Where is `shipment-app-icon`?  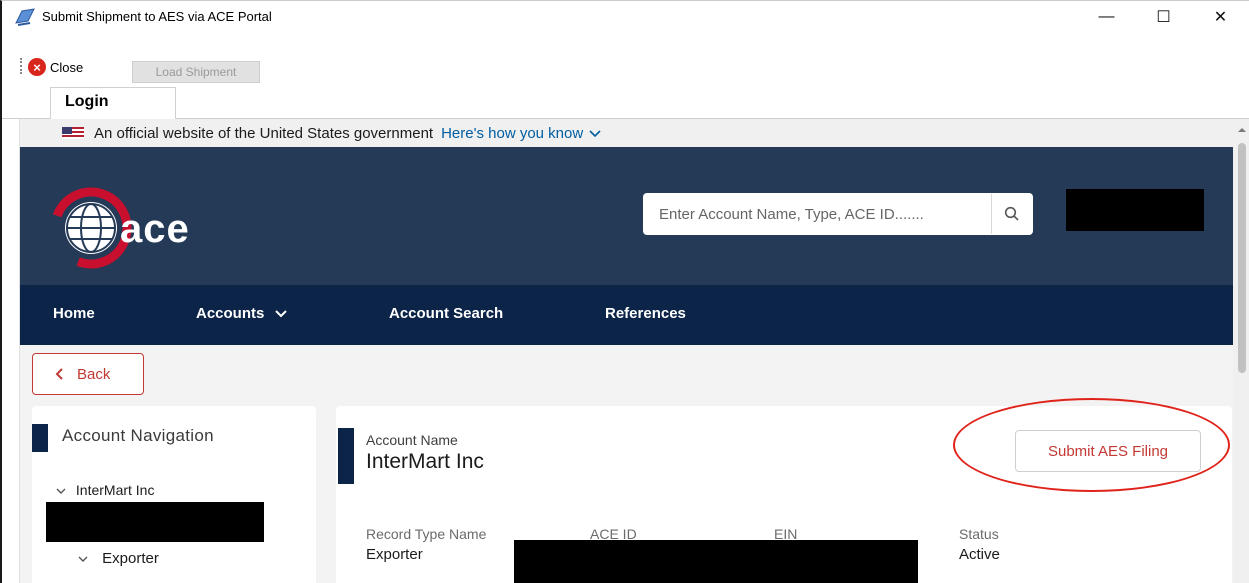 shipment-app-icon is located at coordinates (25, 16).